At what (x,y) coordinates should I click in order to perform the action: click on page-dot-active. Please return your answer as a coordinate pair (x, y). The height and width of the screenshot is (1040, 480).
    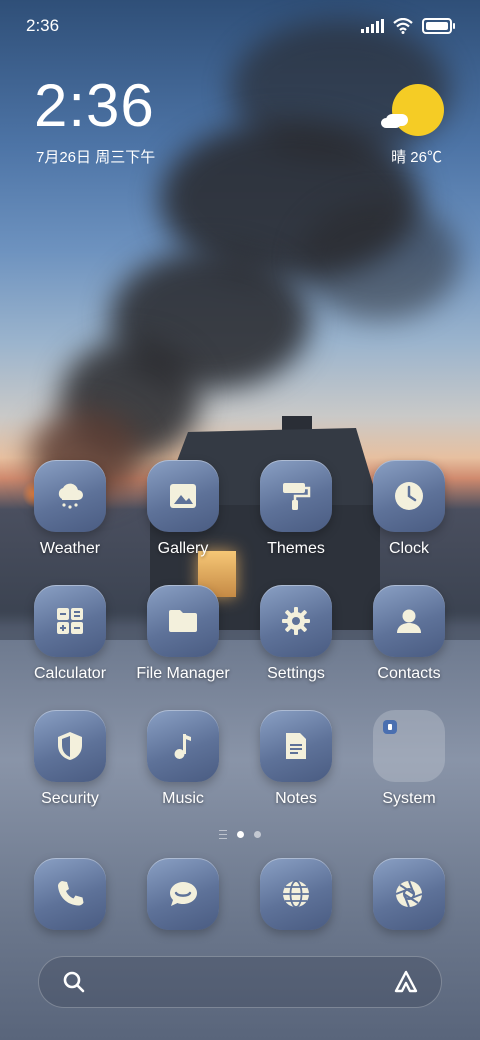
    Looking at the image, I should click on (240, 834).